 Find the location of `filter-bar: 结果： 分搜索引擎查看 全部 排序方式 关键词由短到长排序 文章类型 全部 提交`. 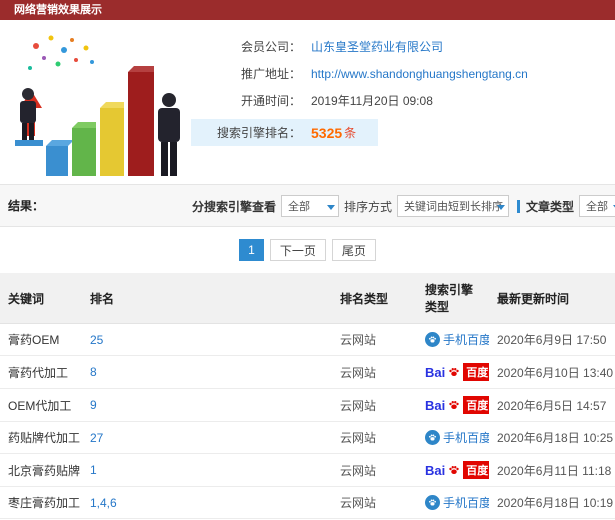

filter-bar: 结果： 分搜索引擎查看 全部 排序方式 关键词由短到长排序 文章类型 全部 提交 is located at coordinates (307, 206).